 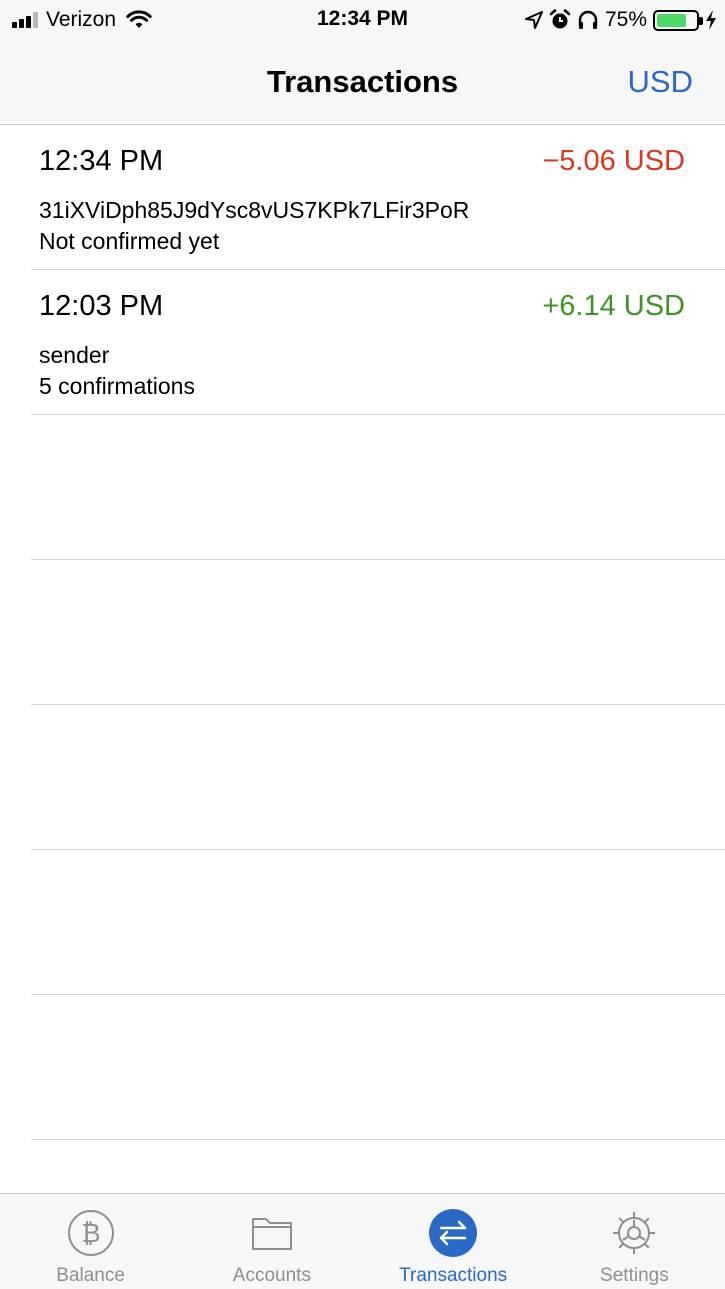 What do you see at coordinates (625, 19) in the screenshot?
I see `battery-percent: 75%` at bounding box center [625, 19].